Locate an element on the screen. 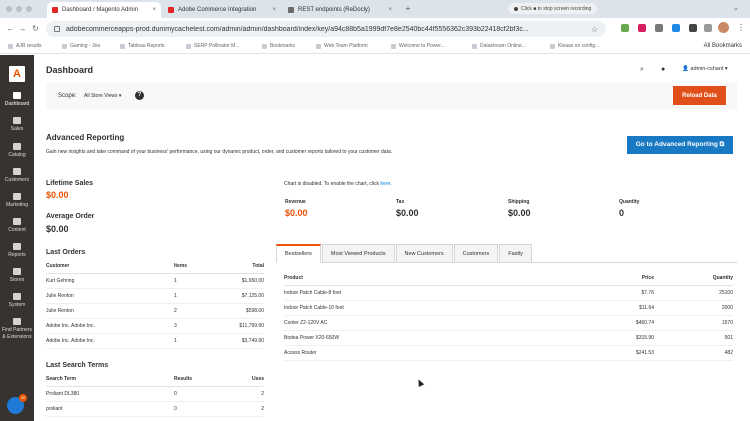  sidebar-item-stores: Stores is located at coordinates (17, 275).